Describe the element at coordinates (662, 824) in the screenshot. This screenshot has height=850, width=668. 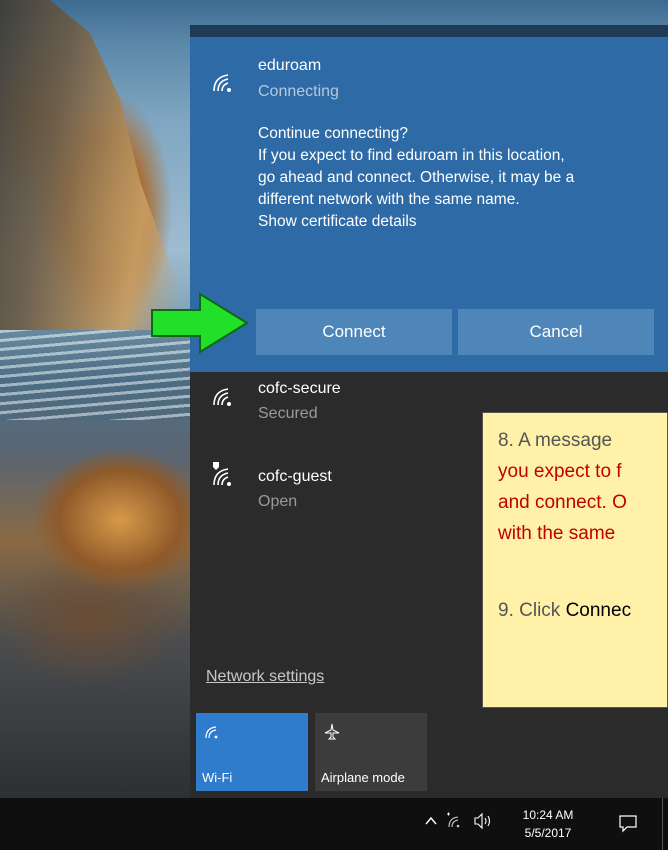
I see `show-desktop-divider` at that location.